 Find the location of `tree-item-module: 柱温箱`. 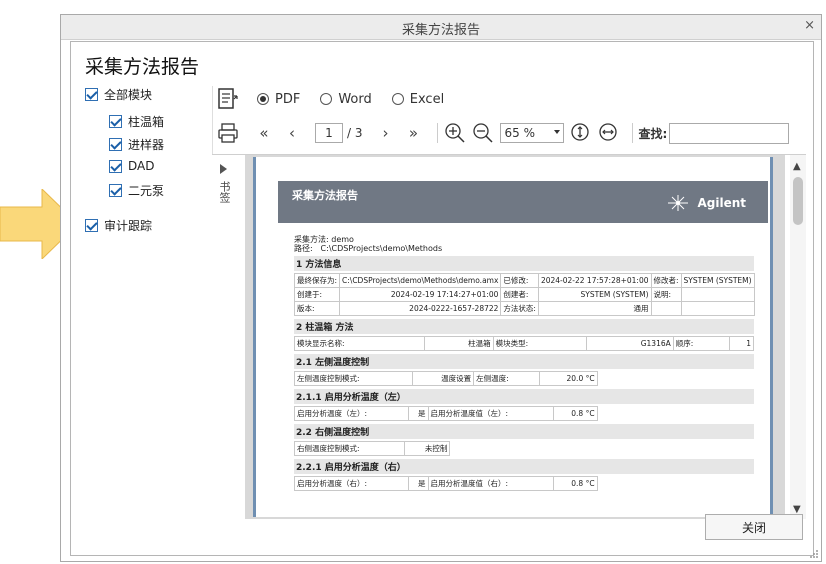

tree-item-module: 柱温箱 is located at coordinates (136, 121).